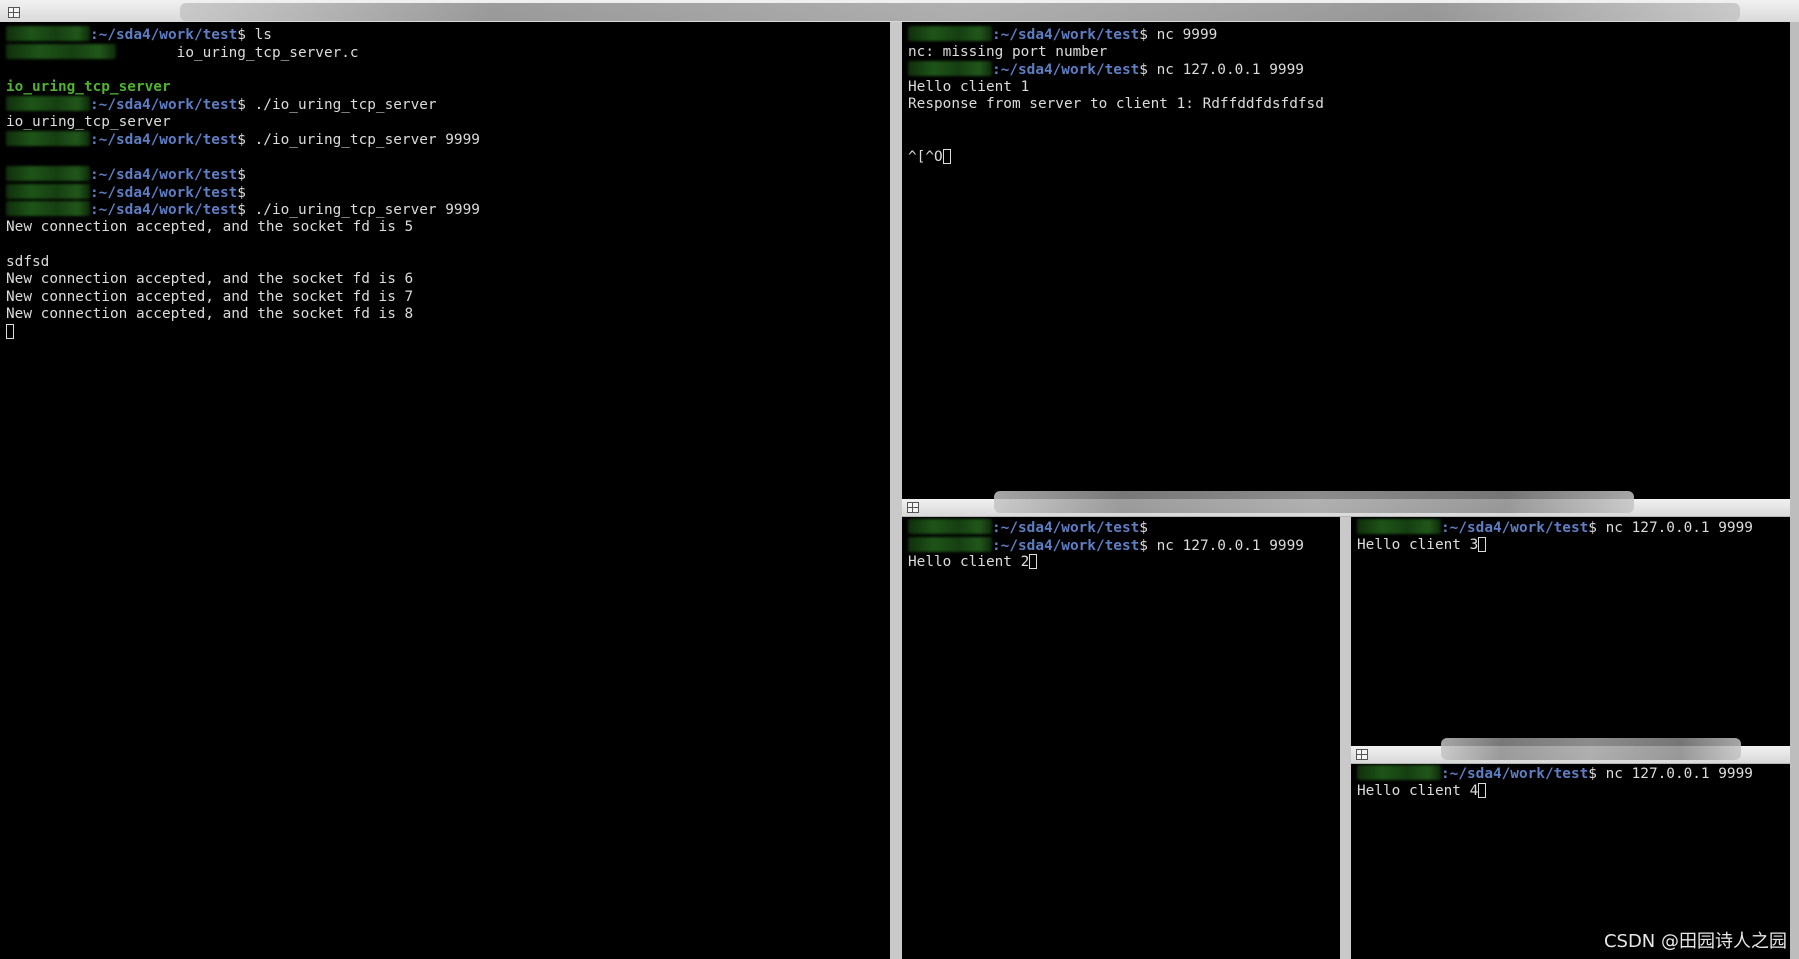  What do you see at coordinates (88, 86) in the screenshot?
I see `executable-name: io_uring_tcp_server` at bounding box center [88, 86].